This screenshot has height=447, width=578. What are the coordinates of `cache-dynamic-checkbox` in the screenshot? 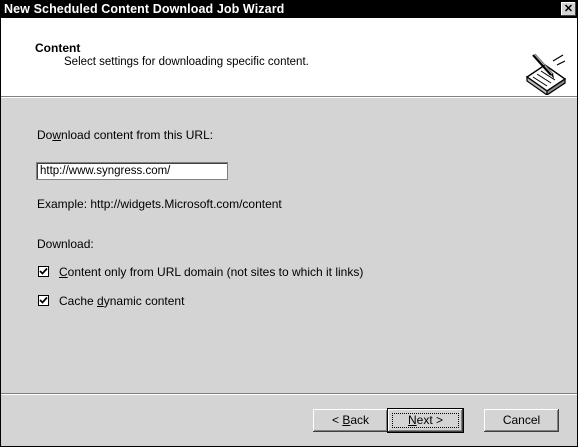 It's located at (43, 300).